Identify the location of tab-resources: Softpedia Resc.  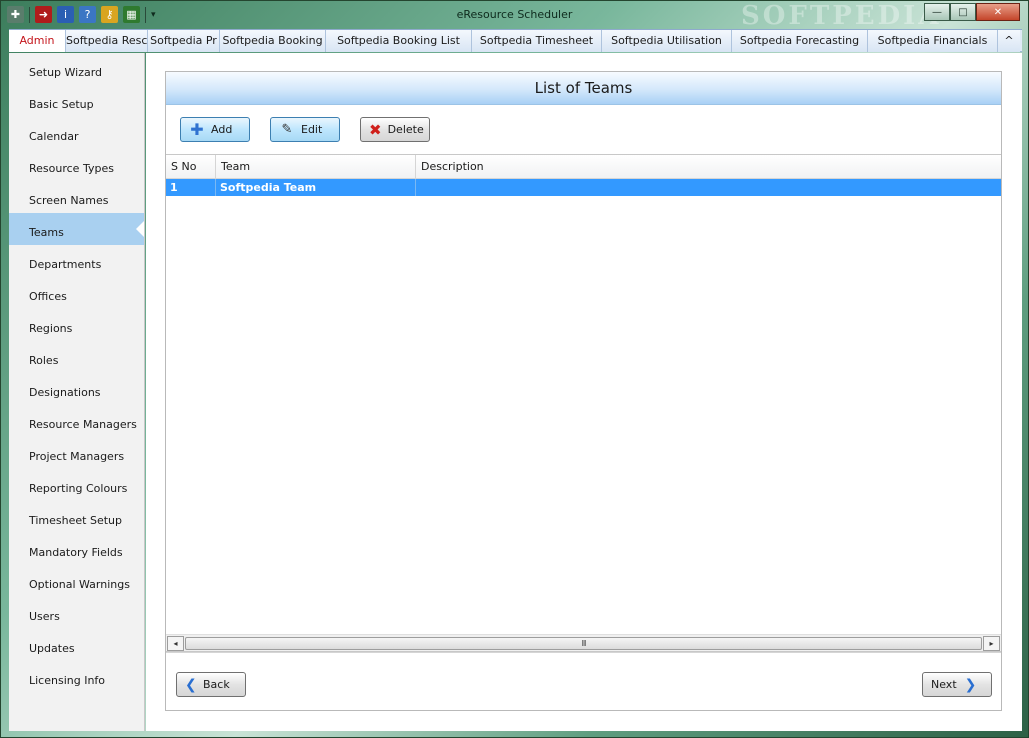
(107, 41).